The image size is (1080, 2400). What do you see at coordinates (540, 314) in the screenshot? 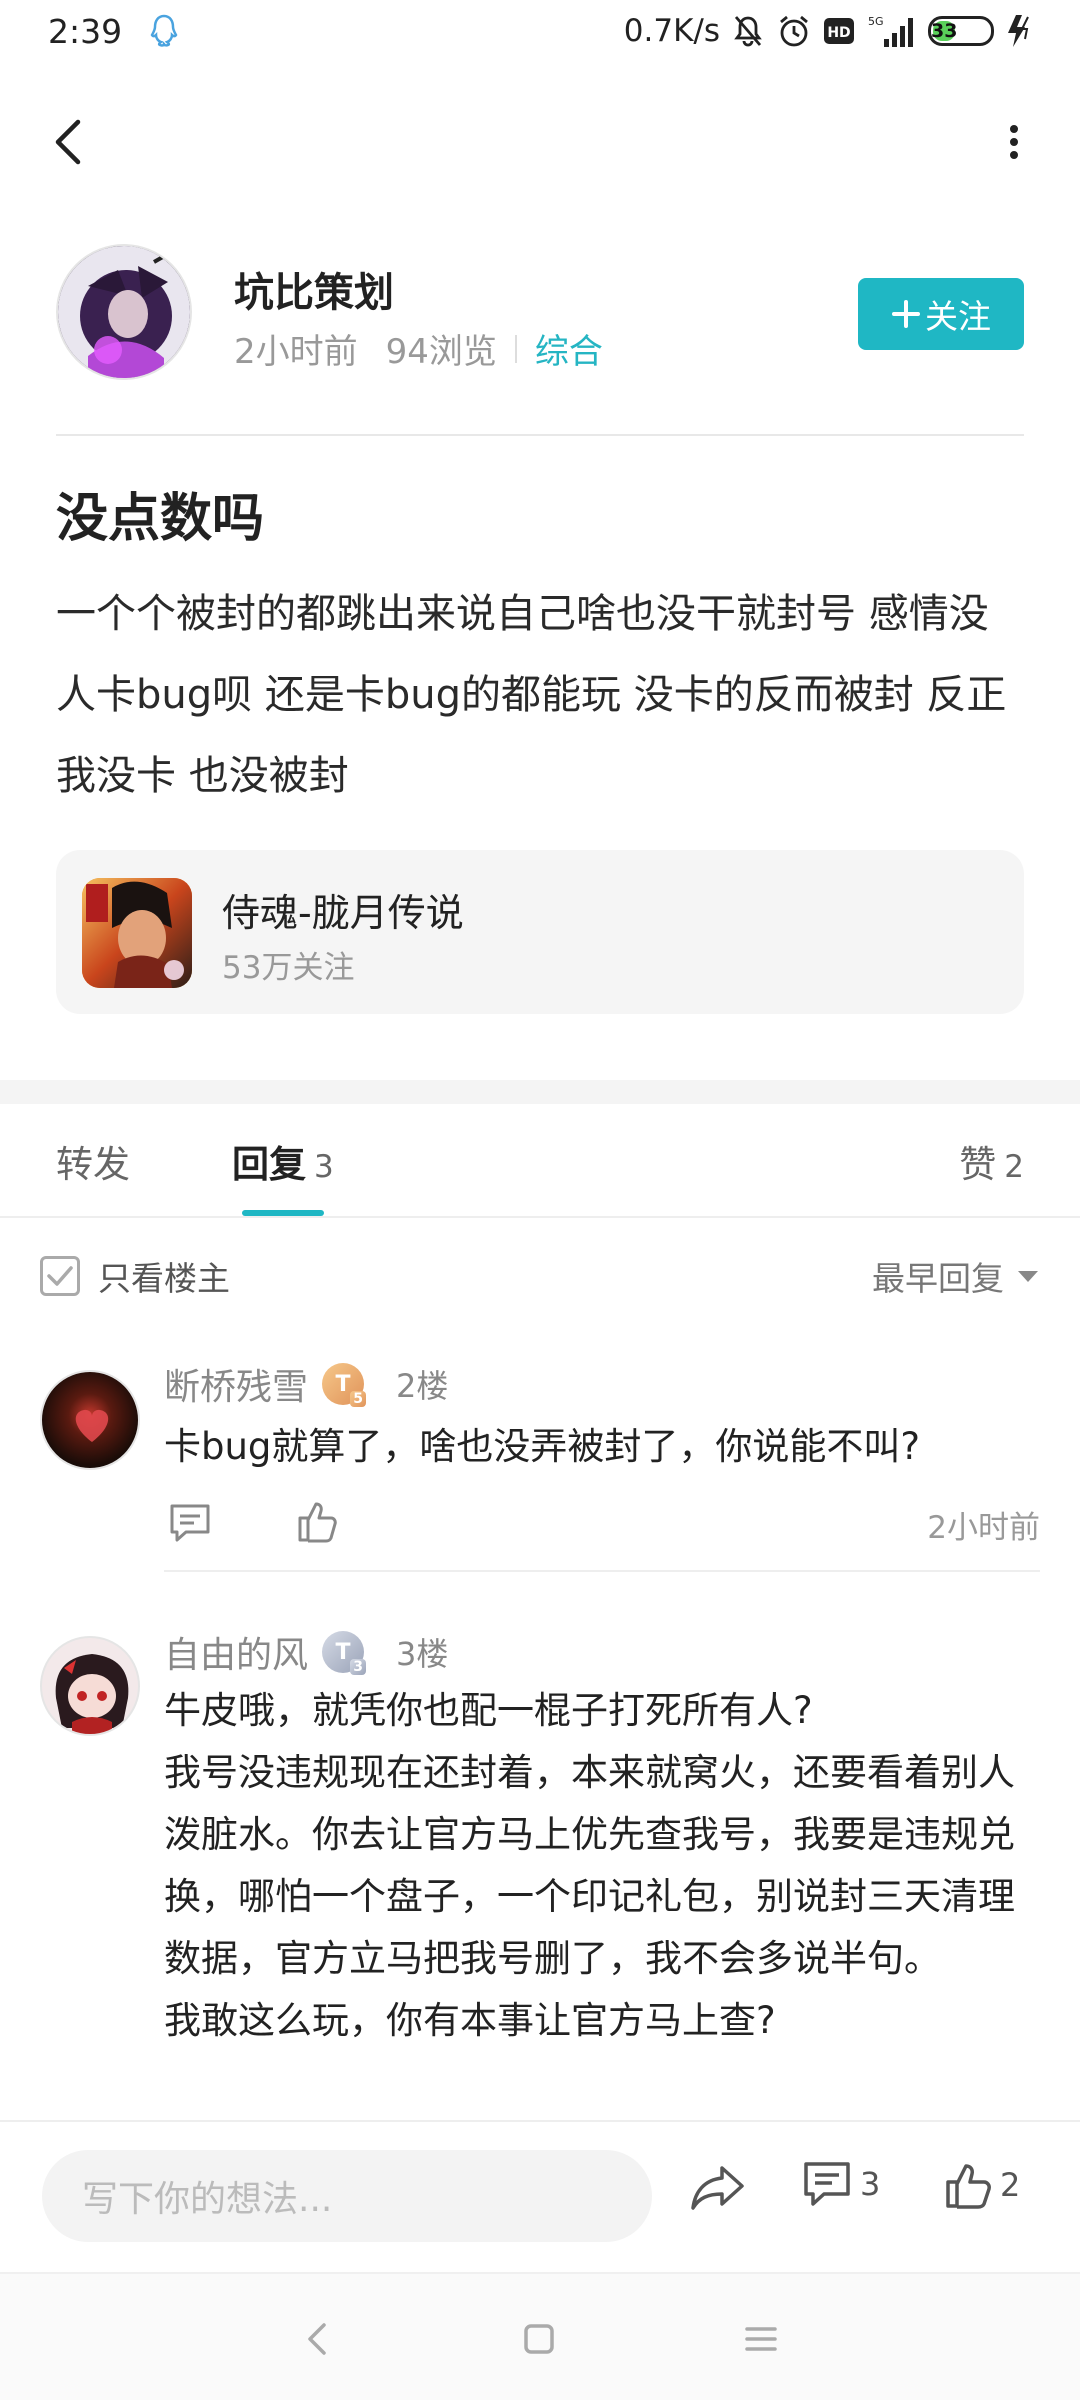
I see `author-row: 坑比策划 2小时前 94浏览 综合 关注` at bounding box center [540, 314].